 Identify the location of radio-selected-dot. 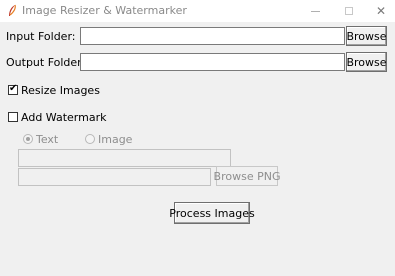
(28, 139).